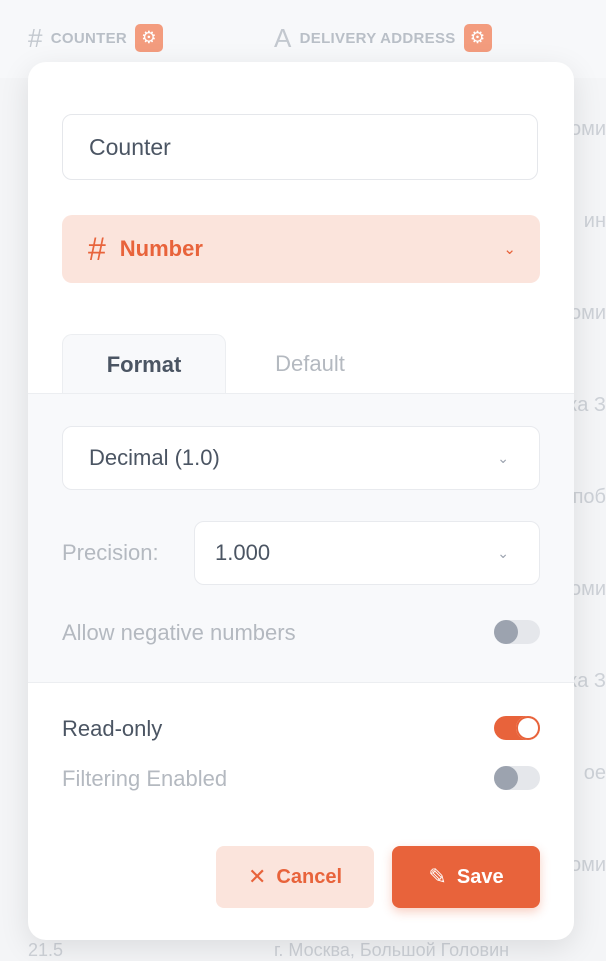 This screenshot has height=961, width=606. Describe the element at coordinates (589, 497) in the screenshot. I see `grid-cell: поб` at that location.